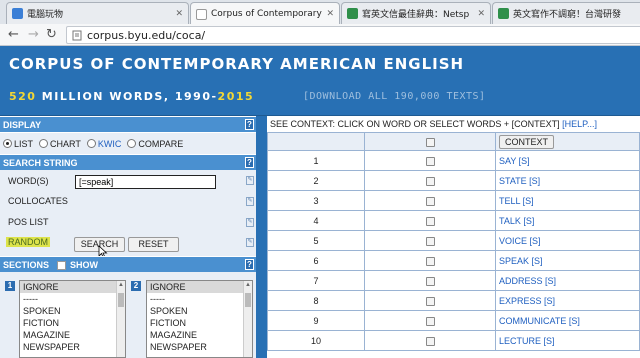  Describe the element at coordinates (352, 13) in the screenshot. I see `site-favicon-icon` at that location.